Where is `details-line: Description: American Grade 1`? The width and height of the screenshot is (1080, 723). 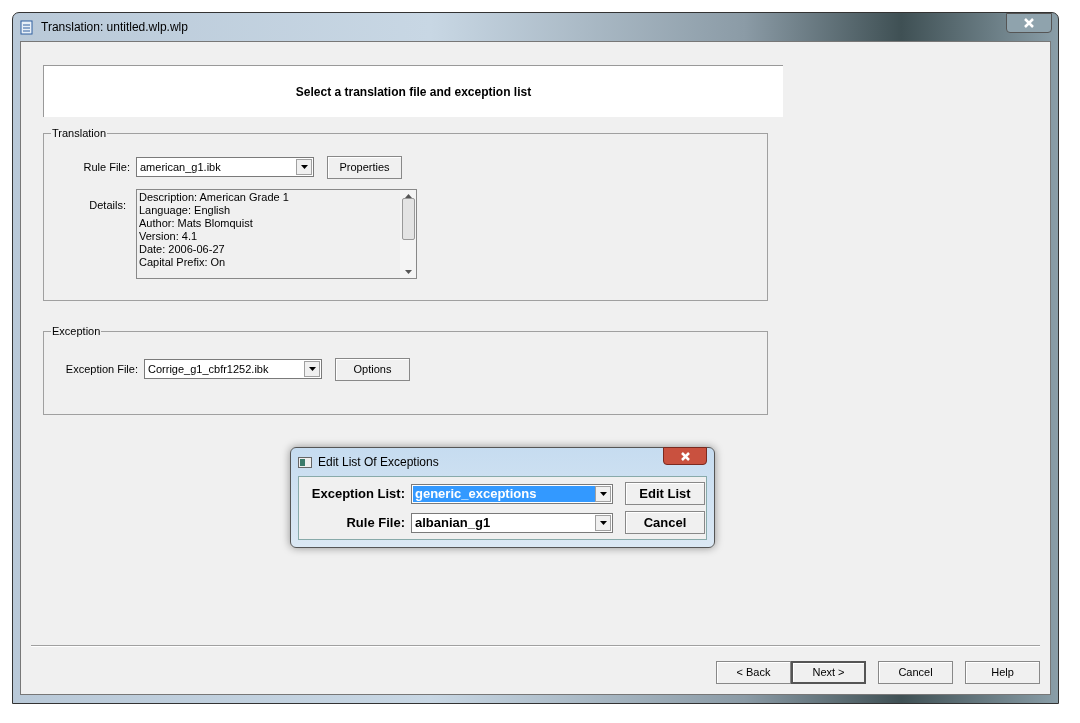
details-line: Description: American Grade 1 is located at coordinates (214, 197).